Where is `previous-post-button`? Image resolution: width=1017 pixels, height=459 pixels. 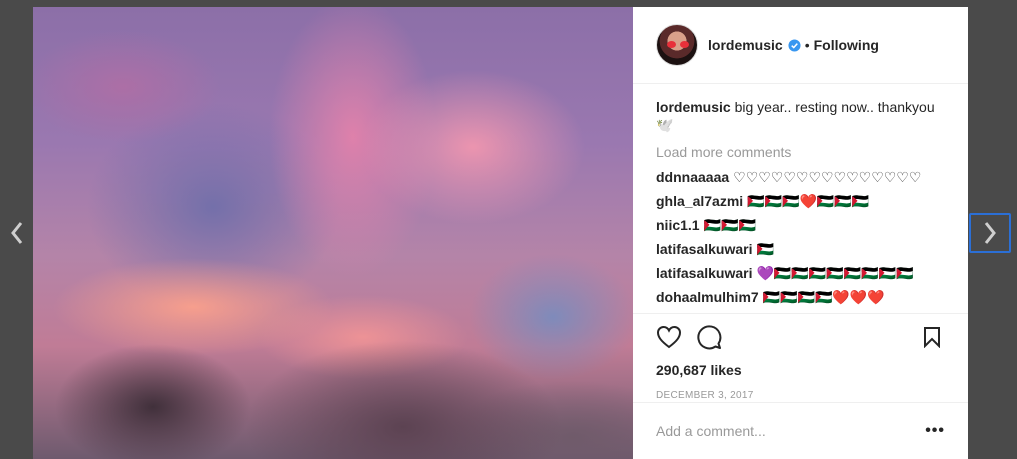
previous-post-button is located at coordinates (17, 233).